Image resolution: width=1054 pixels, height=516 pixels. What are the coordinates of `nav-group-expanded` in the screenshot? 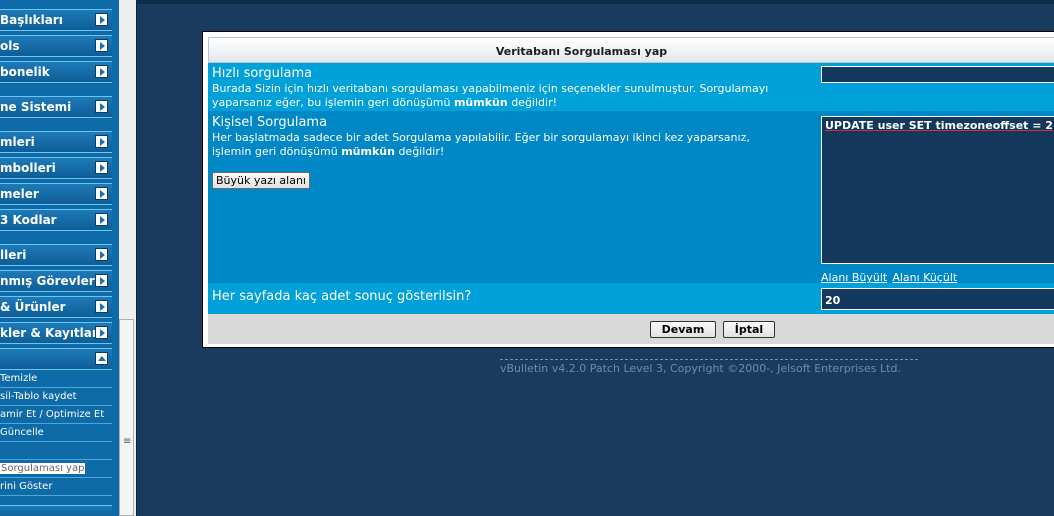 It's located at (56, 359).